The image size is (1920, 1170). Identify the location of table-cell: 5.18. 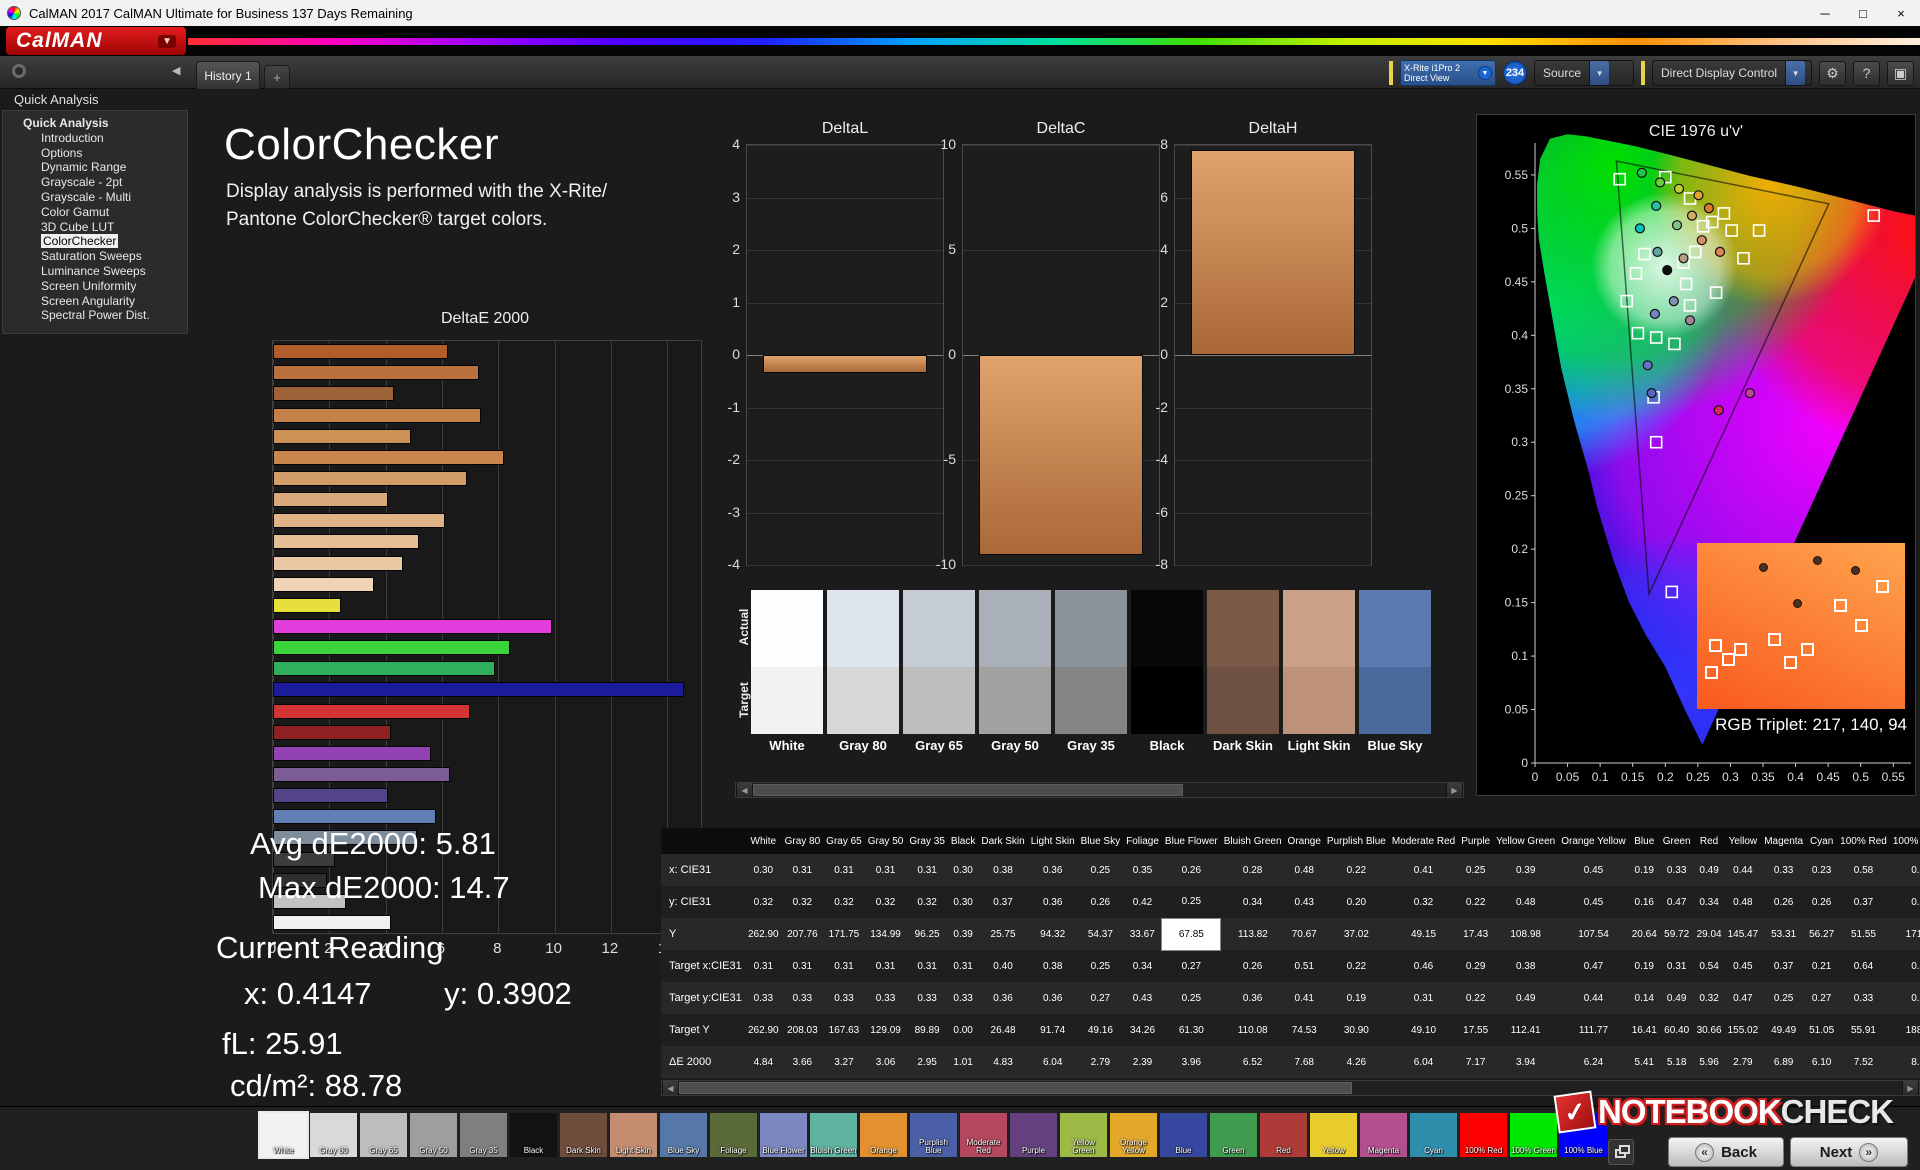
(1677, 1062).